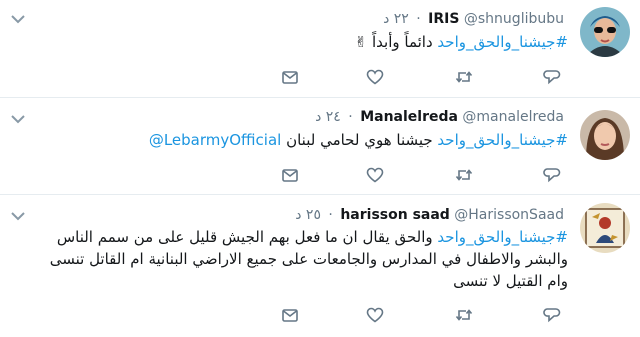  What do you see at coordinates (308, 215) in the screenshot?
I see `timestamp: ٢٥ د` at bounding box center [308, 215].